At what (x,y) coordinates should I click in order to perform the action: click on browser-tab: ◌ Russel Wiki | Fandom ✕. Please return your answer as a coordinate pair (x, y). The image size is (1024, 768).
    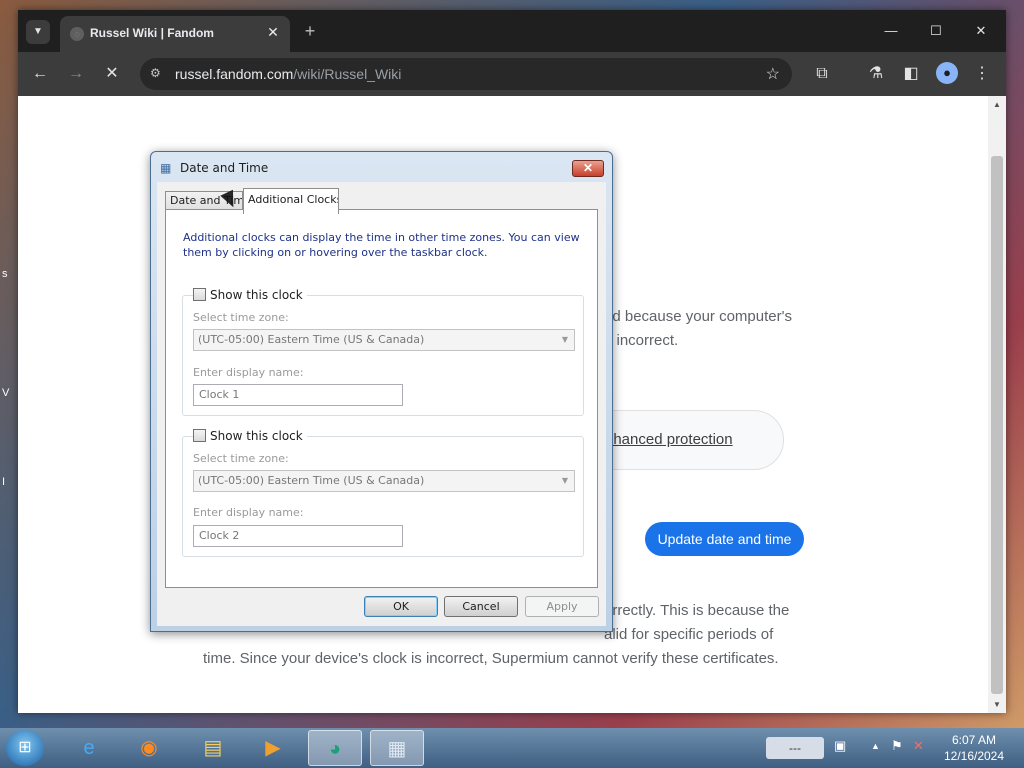
    Looking at the image, I should click on (175, 34).